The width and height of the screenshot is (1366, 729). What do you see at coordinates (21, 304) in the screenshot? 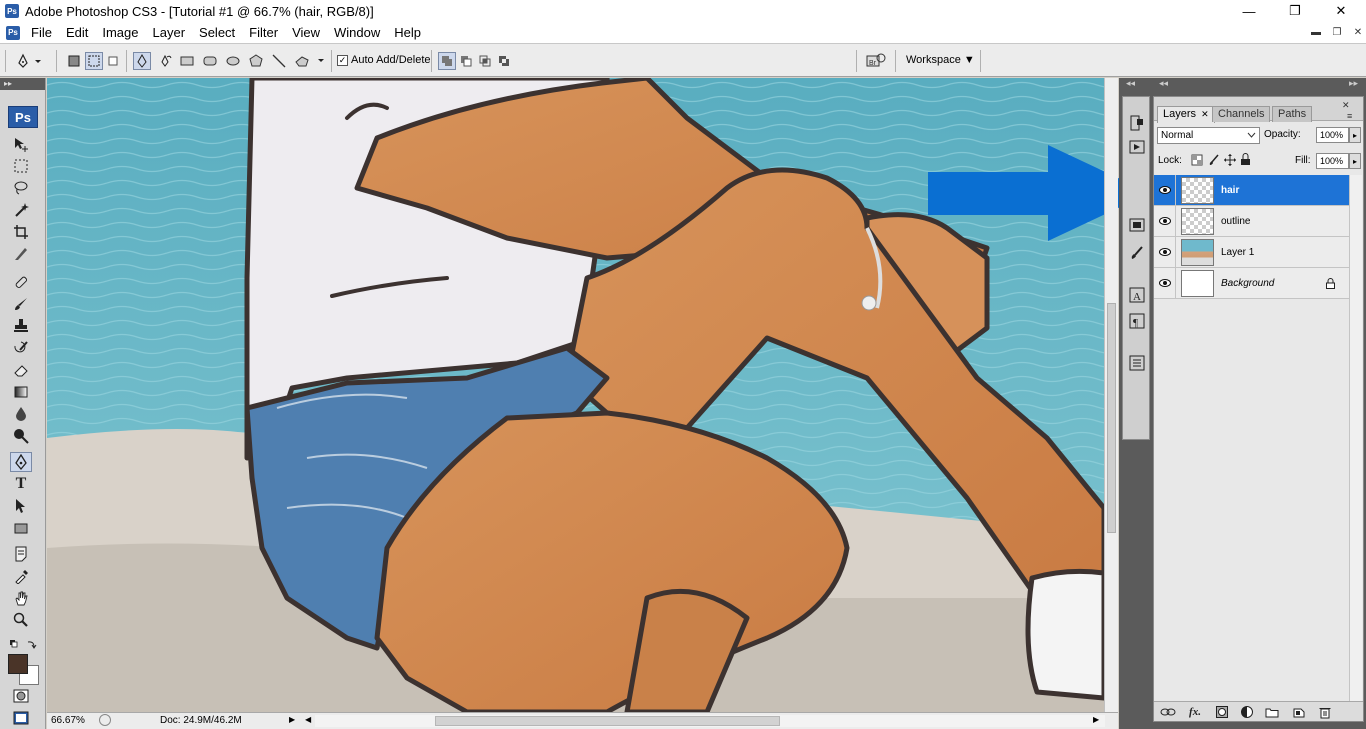
I see `brush-tool` at bounding box center [21, 304].